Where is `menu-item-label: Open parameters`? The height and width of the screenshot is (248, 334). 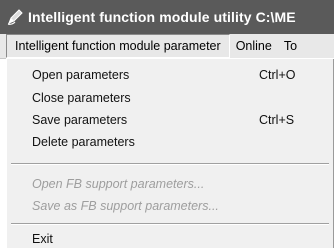 menu-item-label: Open parameters is located at coordinates (81, 75).